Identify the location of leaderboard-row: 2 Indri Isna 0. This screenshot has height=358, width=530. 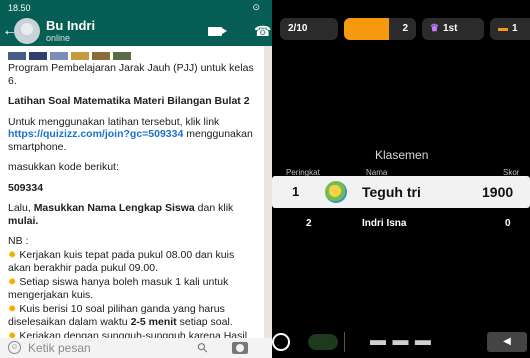
(401, 224).